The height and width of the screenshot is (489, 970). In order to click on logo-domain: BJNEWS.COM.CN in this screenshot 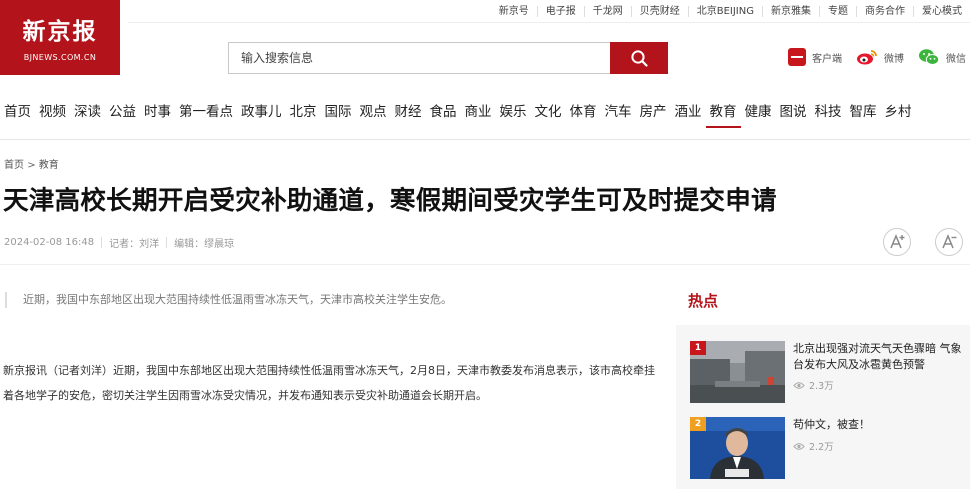, I will do `click(60, 57)`.